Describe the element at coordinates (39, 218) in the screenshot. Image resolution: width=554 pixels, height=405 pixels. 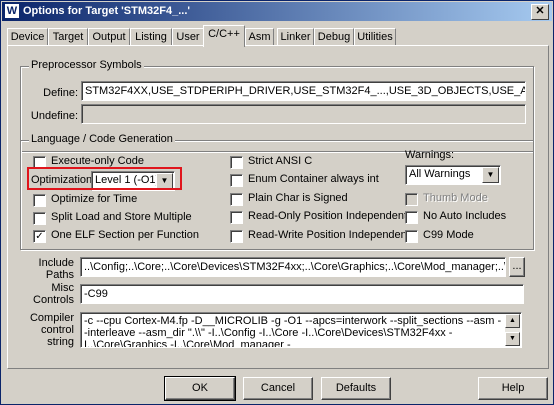
I see `split-load-box` at that location.